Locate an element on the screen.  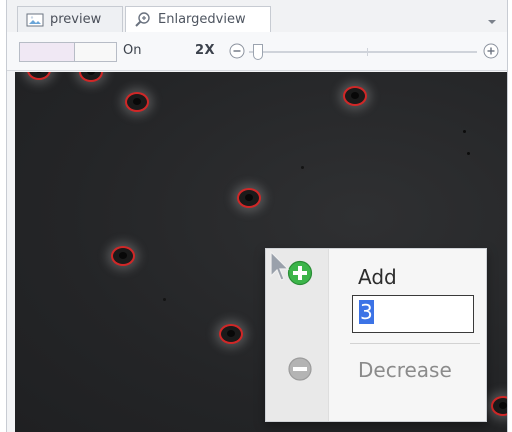
zoom-out-icon is located at coordinates (237, 51).